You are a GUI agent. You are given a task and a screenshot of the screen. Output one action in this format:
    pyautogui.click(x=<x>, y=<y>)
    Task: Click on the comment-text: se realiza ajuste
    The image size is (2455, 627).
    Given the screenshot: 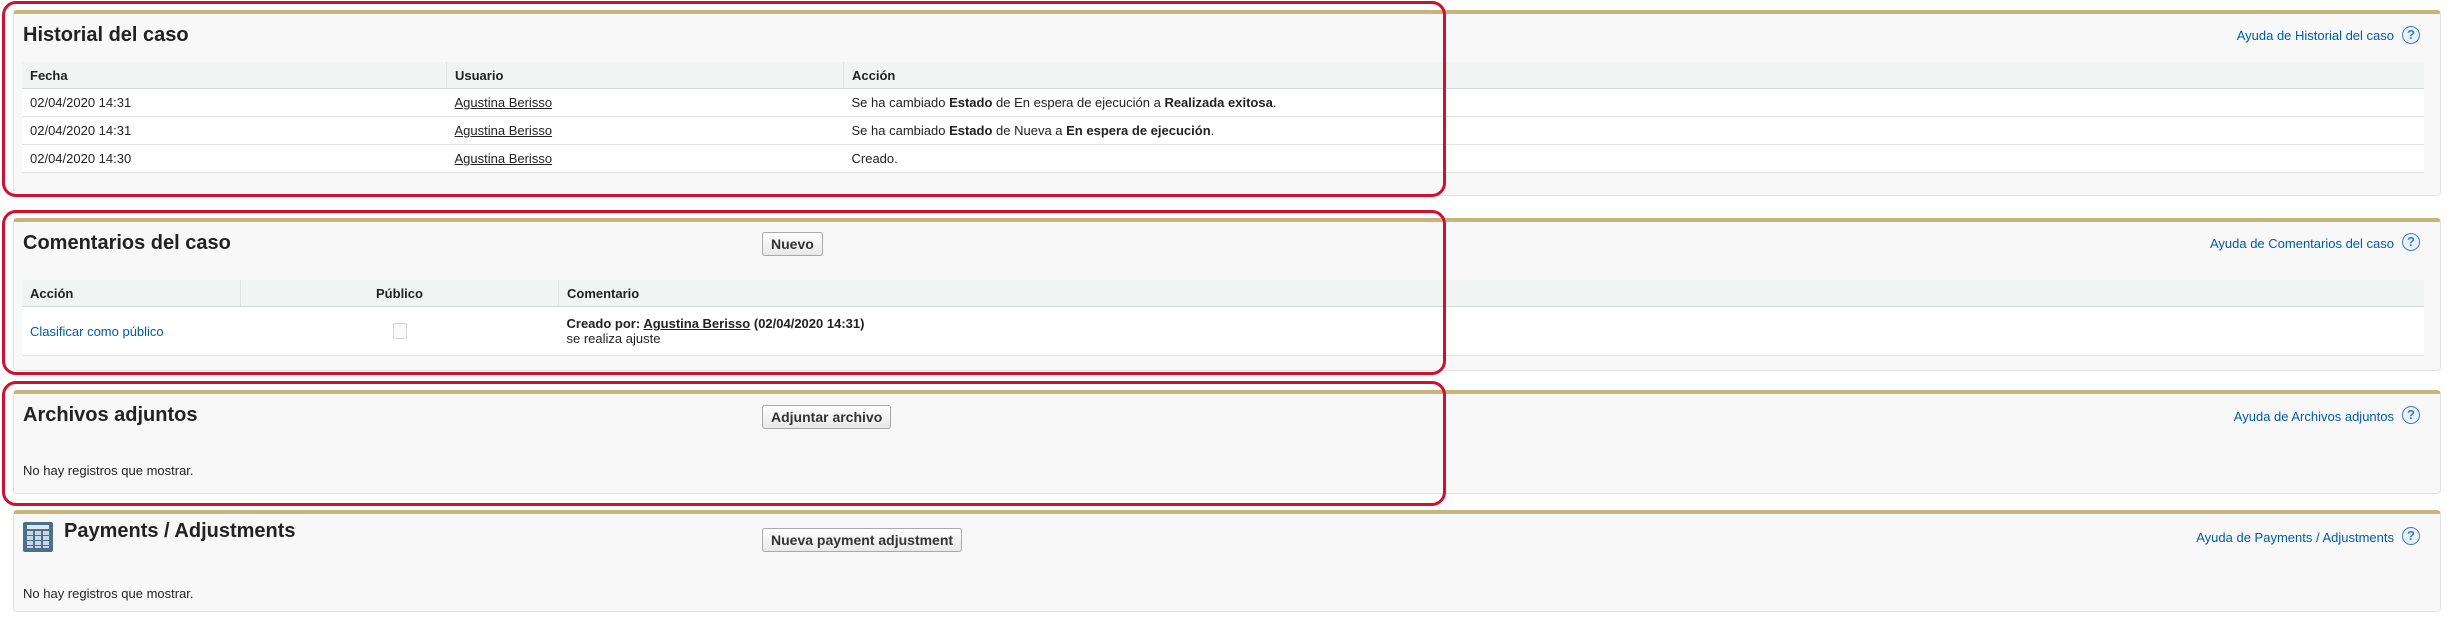 What is the action you would take?
    pyautogui.click(x=613, y=338)
    